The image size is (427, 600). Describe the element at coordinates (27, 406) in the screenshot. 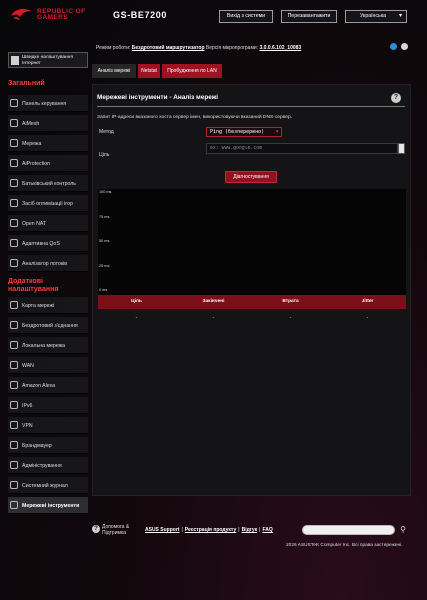

I see `sidebar-item-label: IPv6` at that location.